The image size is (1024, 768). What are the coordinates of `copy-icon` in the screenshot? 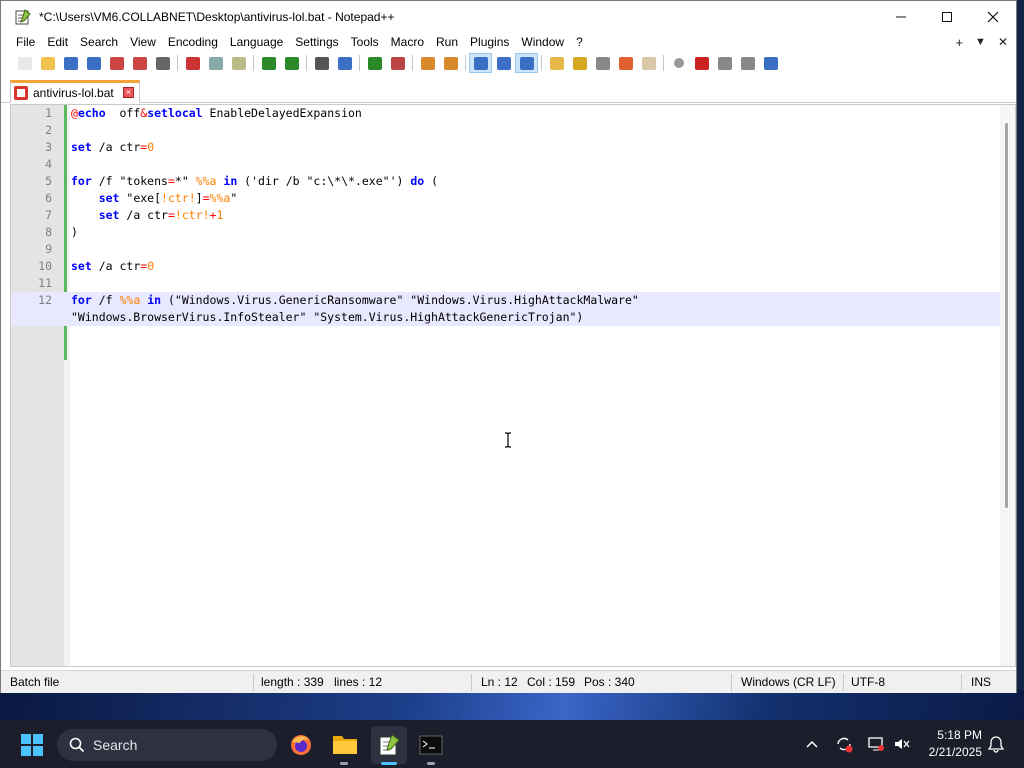 It's located at (215, 63).